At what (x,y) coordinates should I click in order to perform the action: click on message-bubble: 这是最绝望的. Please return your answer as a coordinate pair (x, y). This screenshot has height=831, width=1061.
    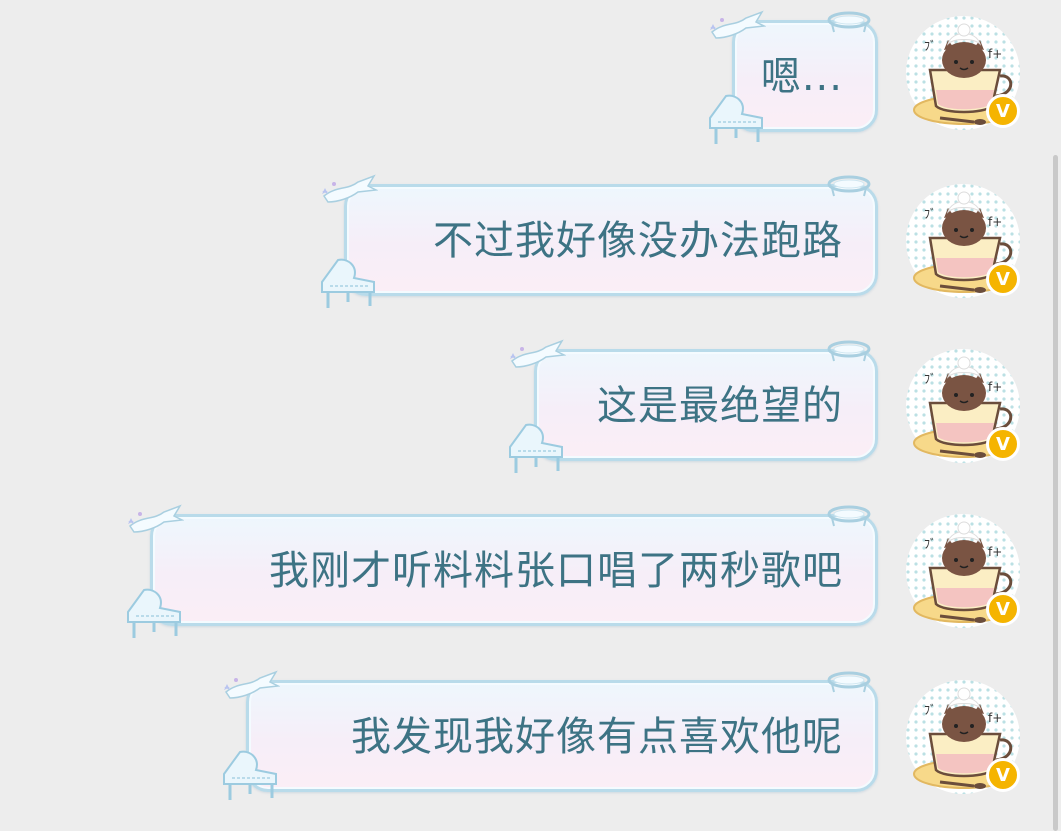
    Looking at the image, I should click on (706, 405).